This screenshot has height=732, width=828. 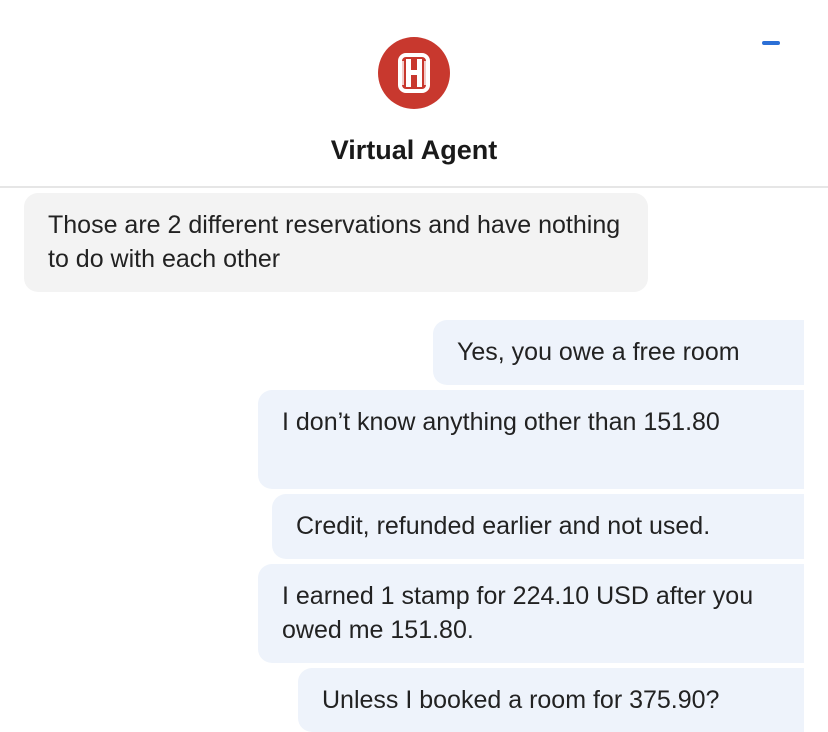 I want to click on minimize-icon, so click(x=771, y=43).